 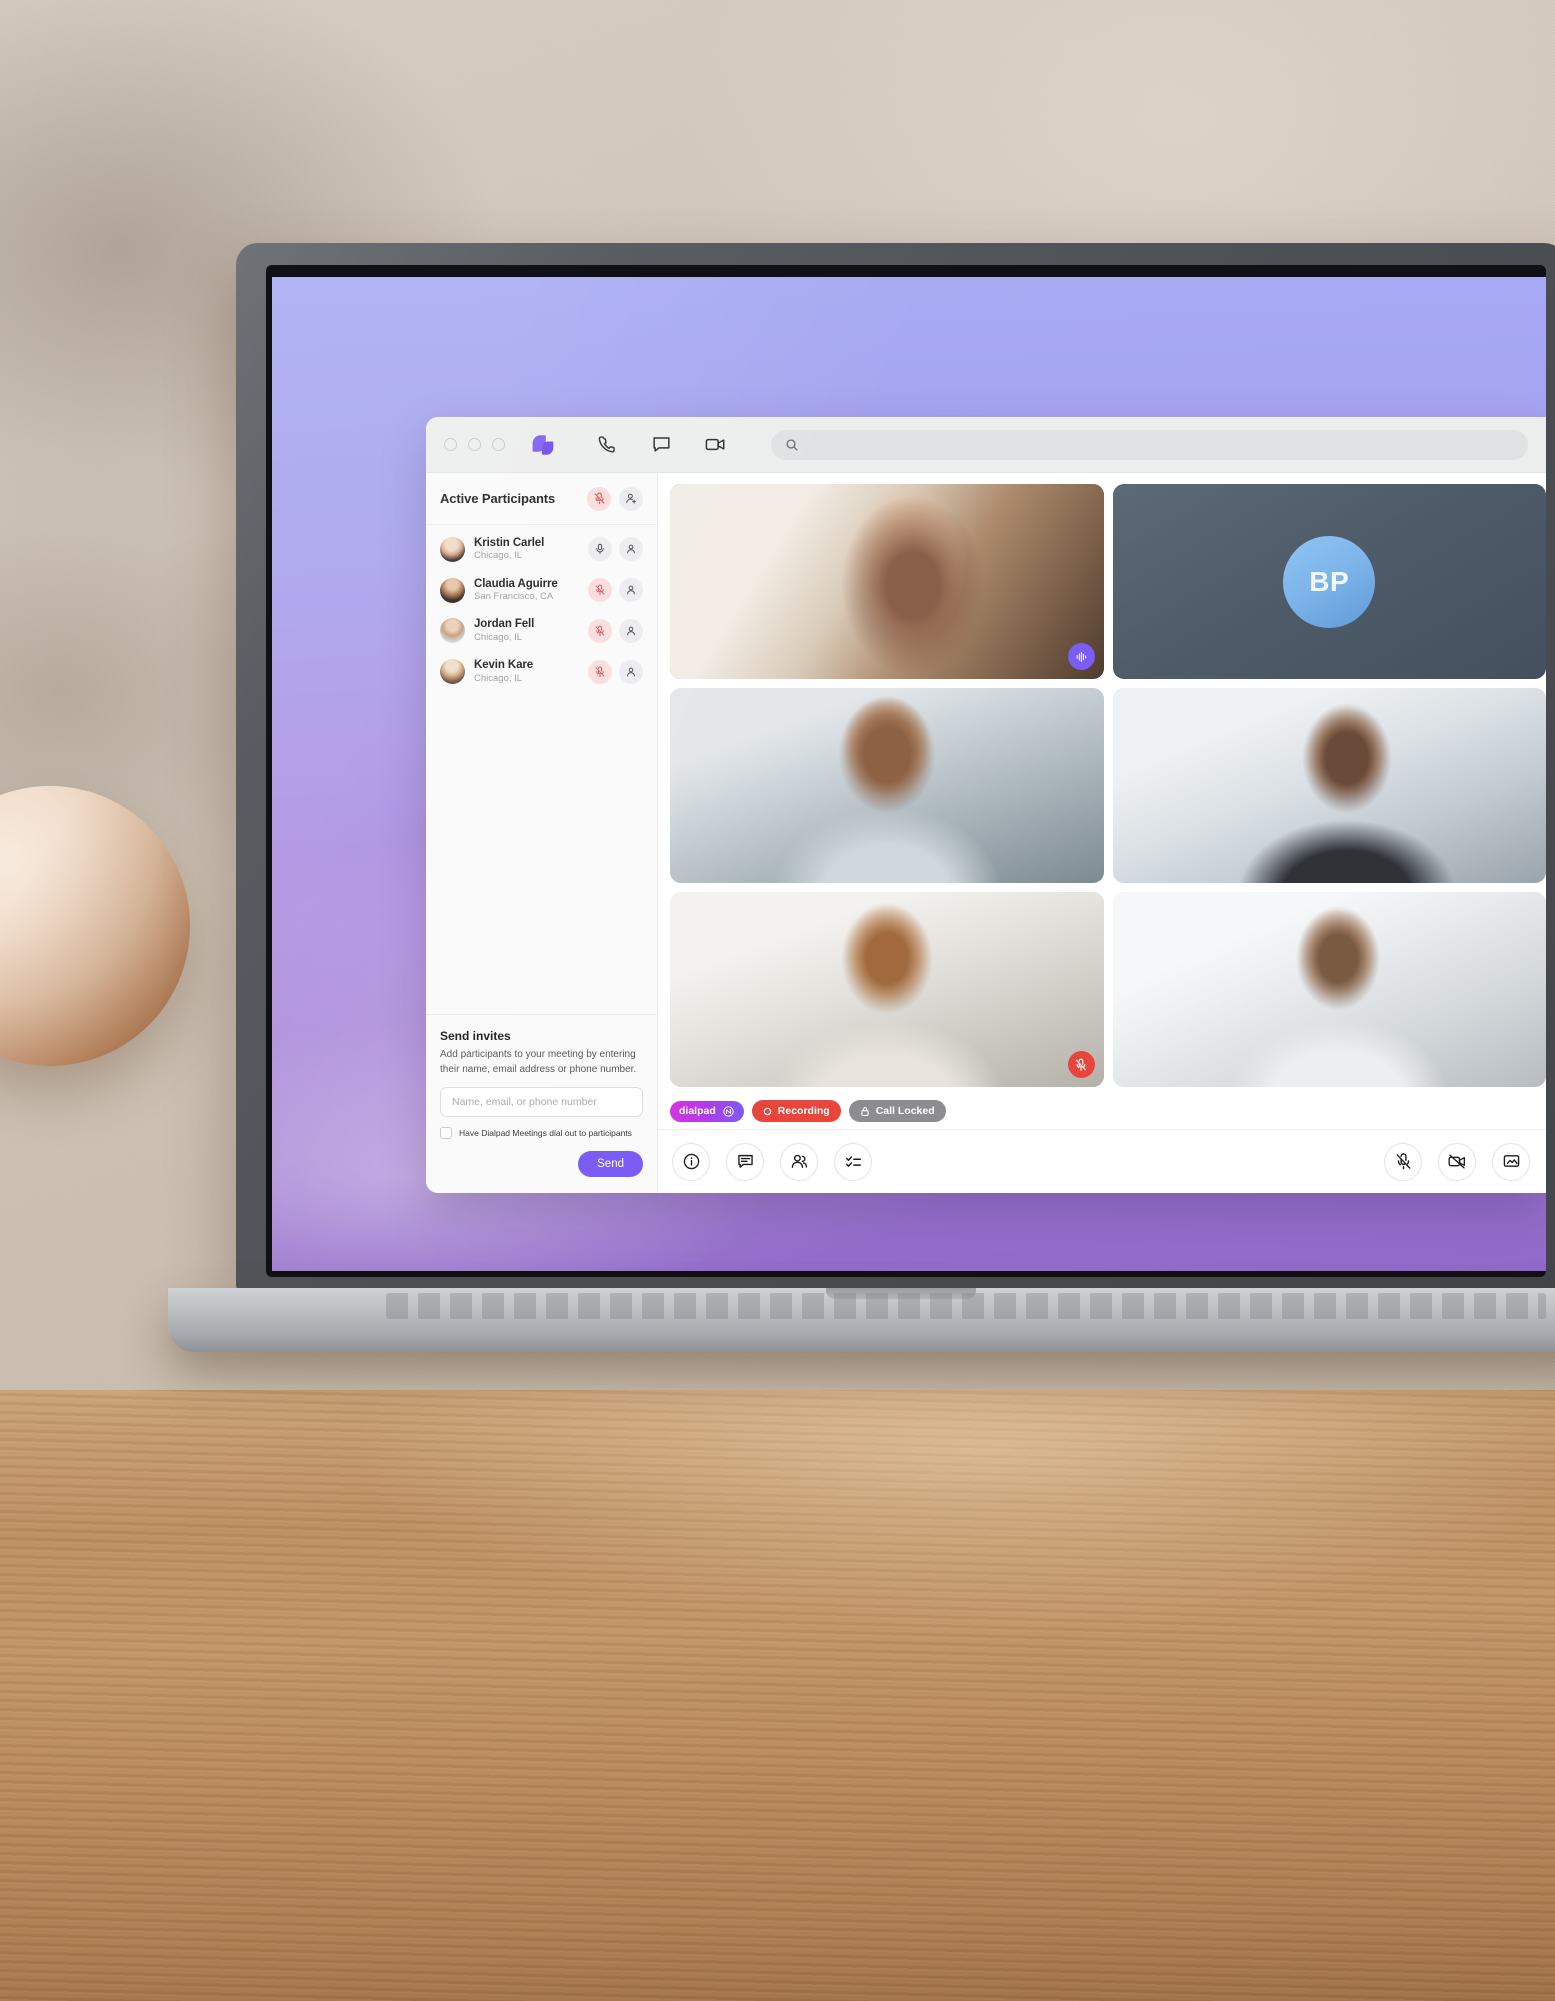 I want to click on sidebar-header: Active Participants, so click(x=541, y=499).